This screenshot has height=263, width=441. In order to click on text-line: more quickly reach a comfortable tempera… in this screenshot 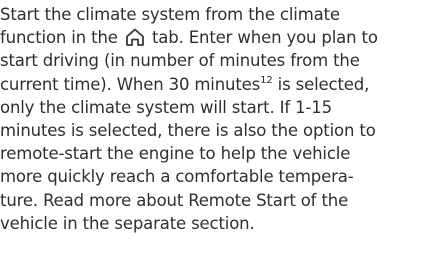, I will do `click(177, 177)`.